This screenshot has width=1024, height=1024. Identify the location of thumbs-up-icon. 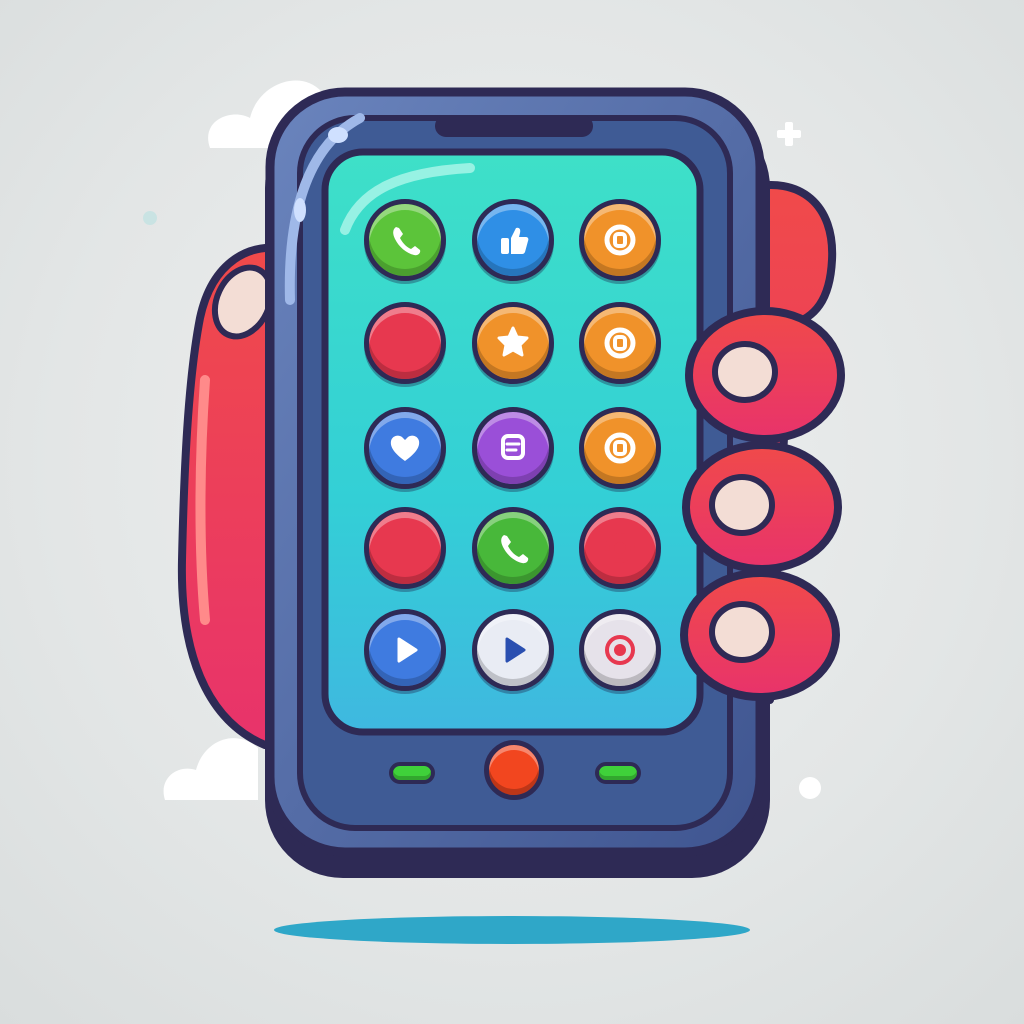
(513, 240).